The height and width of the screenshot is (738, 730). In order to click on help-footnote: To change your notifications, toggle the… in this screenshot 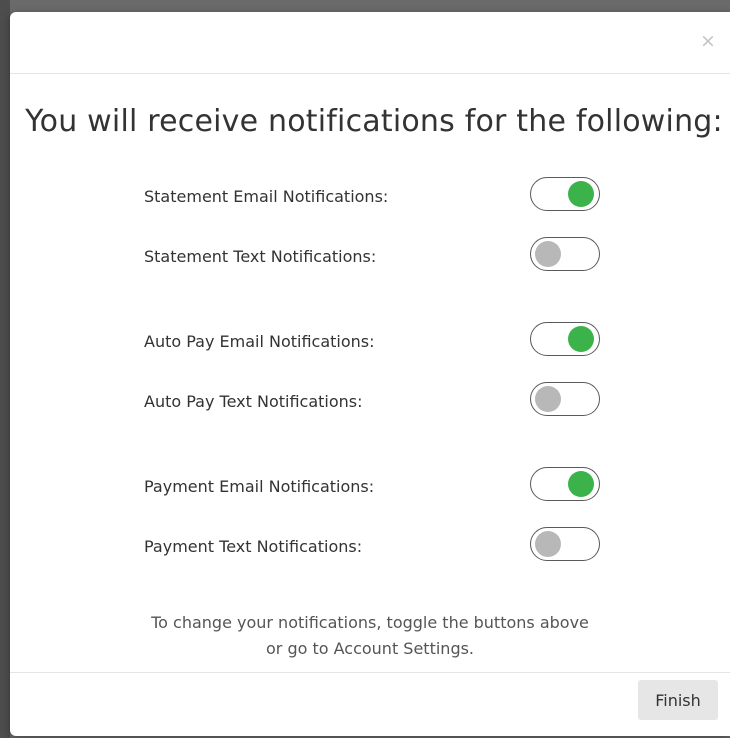, I will do `click(370, 636)`.